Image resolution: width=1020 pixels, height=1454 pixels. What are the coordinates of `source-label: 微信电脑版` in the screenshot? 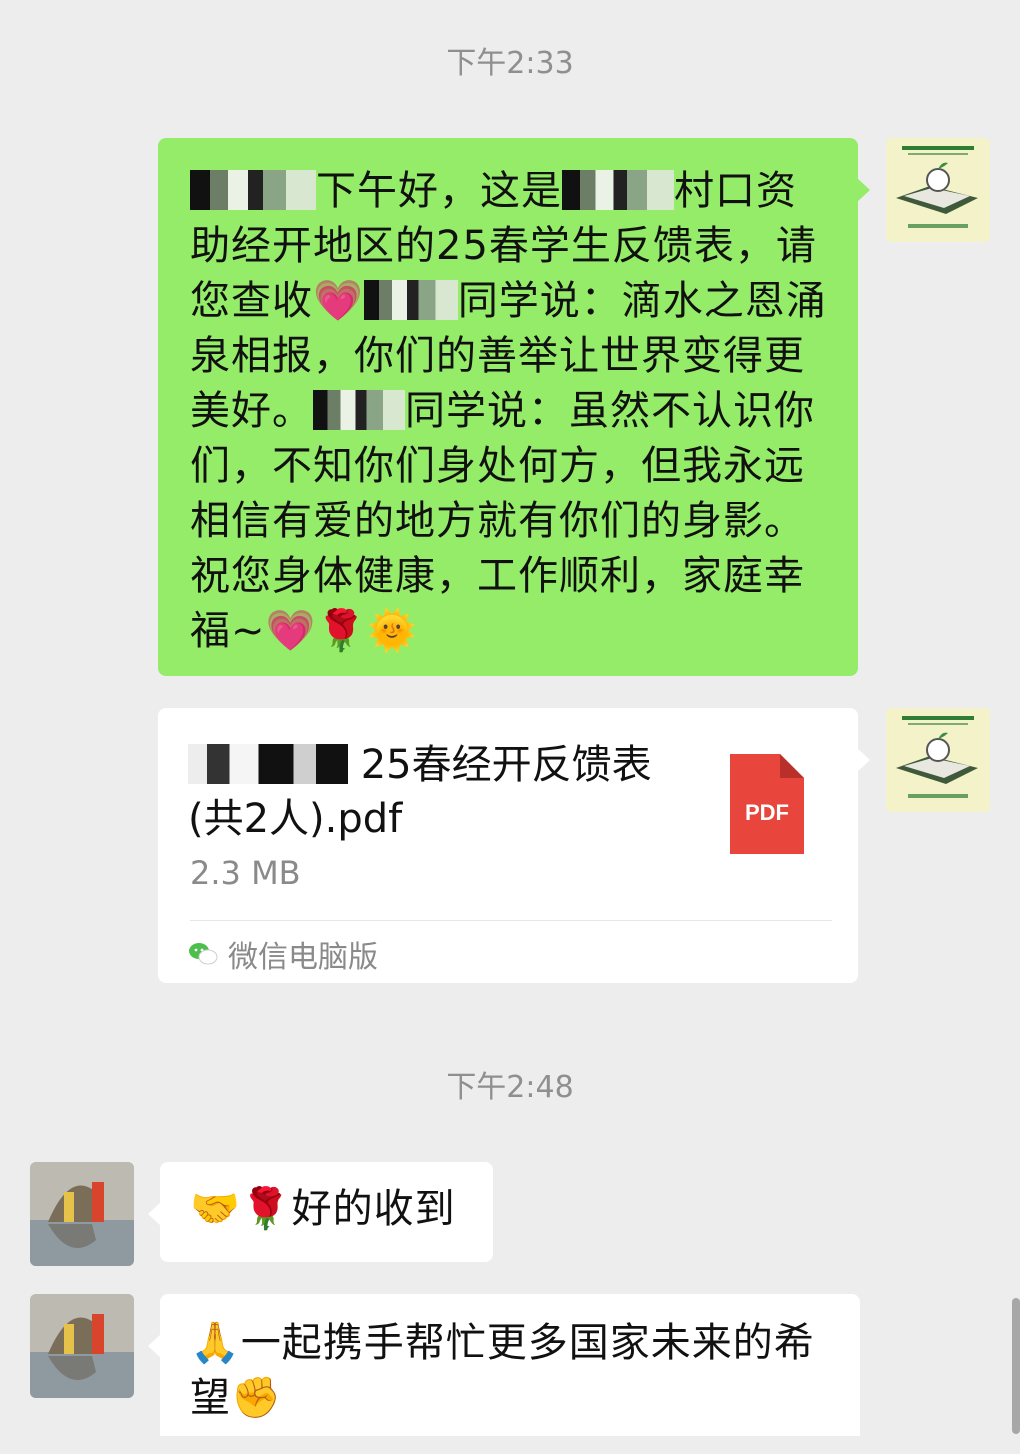 It's located at (303, 957).